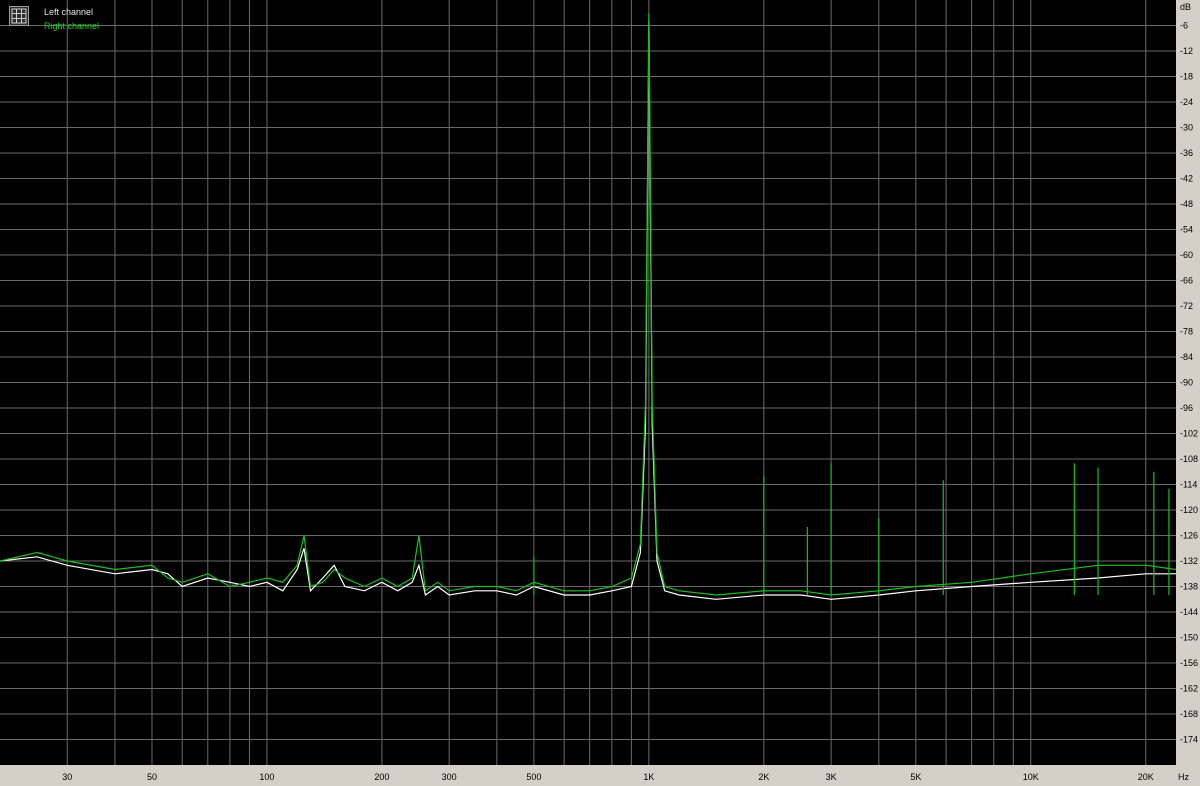 This screenshot has height=786, width=1200. Describe the element at coordinates (1189, 510) in the screenshot. I see `y-tick-label: -120` at that location.